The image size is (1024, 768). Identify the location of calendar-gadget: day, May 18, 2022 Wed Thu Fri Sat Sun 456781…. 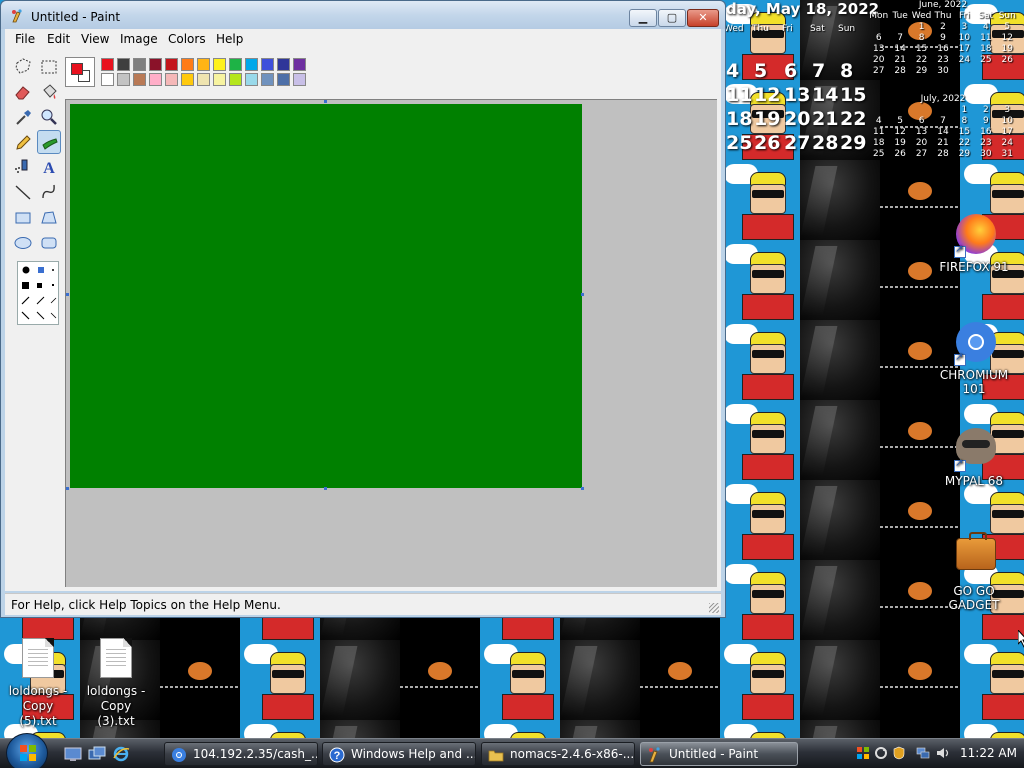
(873, 80).